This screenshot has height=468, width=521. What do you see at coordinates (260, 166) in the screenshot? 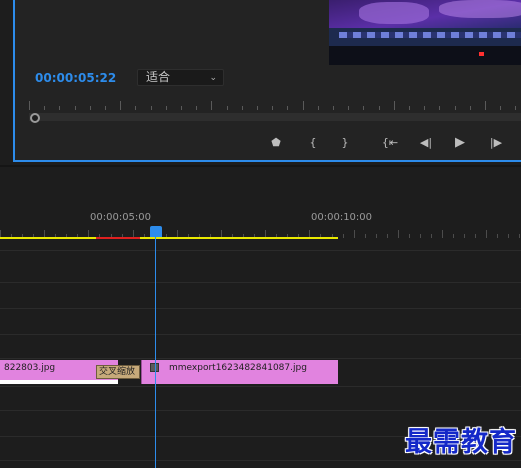
I see `panel-divider` at bounding box center [260, 166].